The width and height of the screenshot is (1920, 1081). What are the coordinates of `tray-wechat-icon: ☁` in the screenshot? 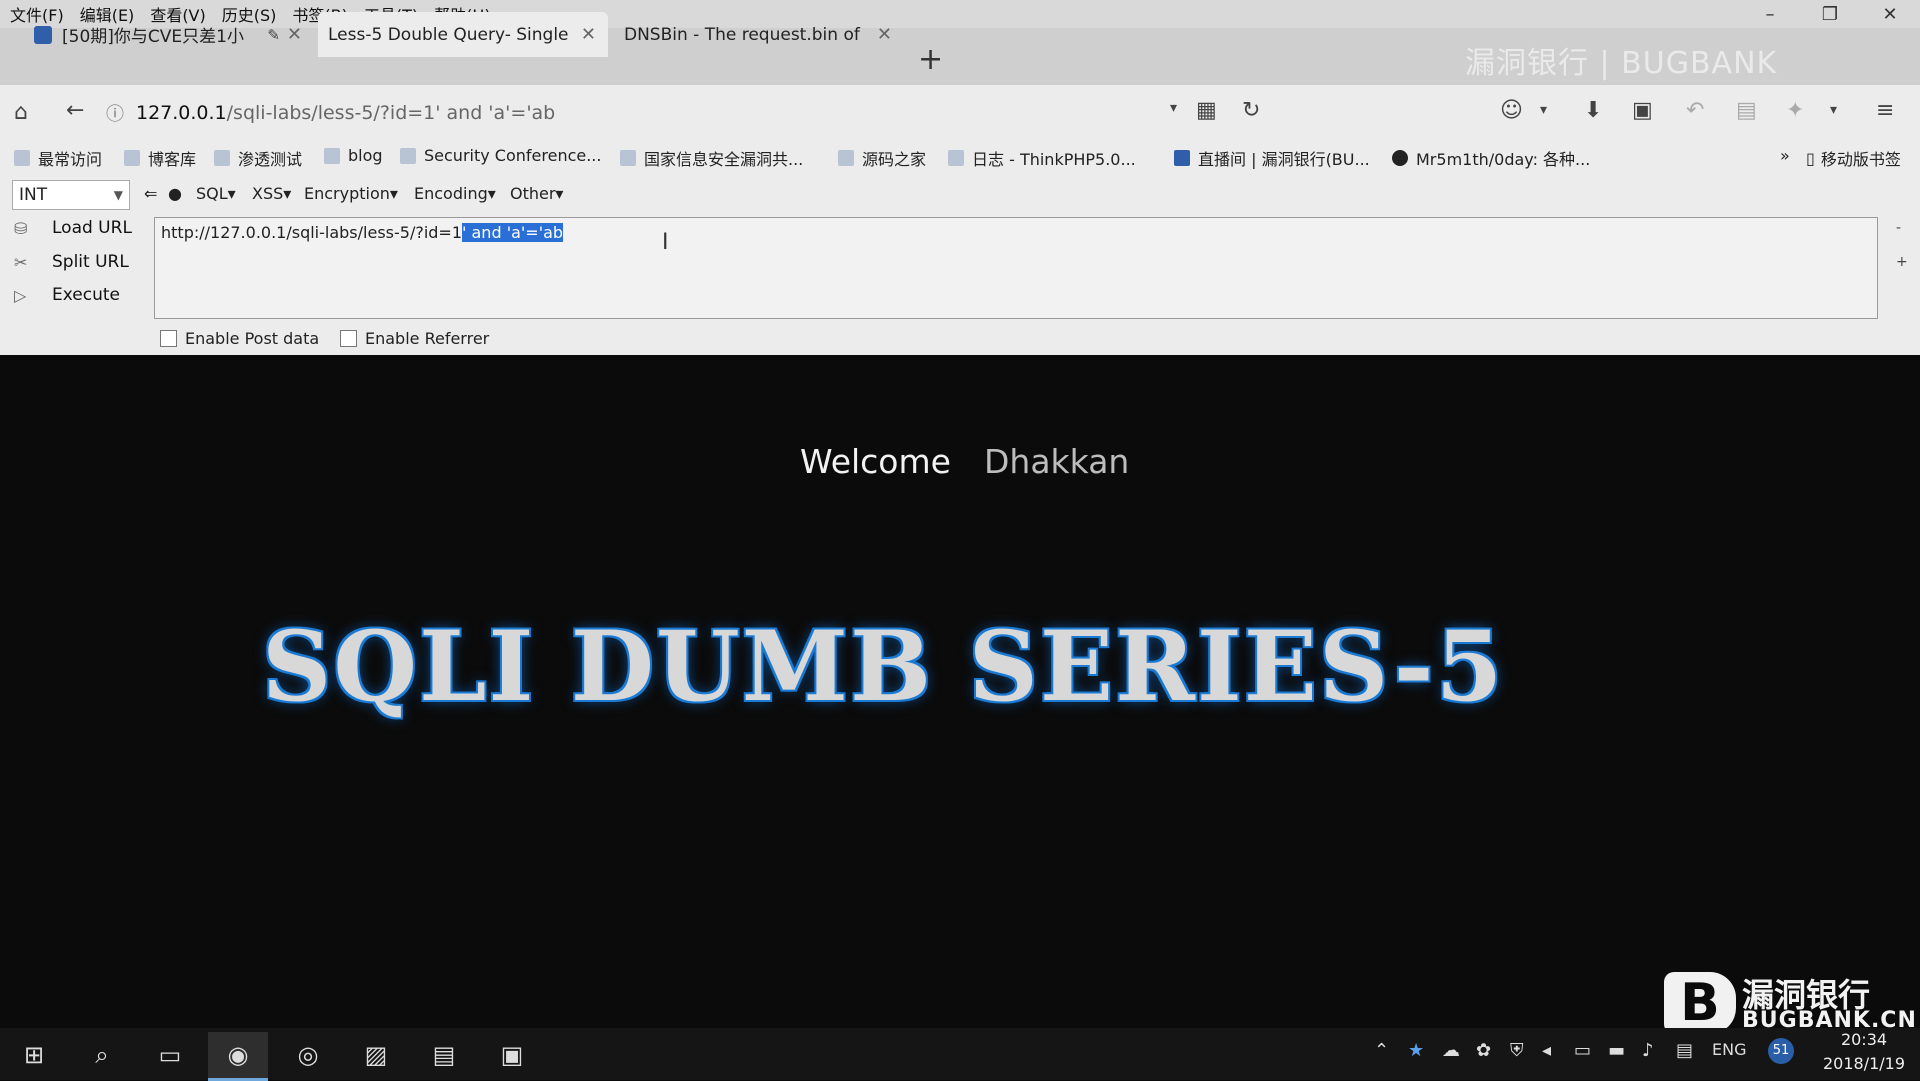 It's located at (1451, 1050).